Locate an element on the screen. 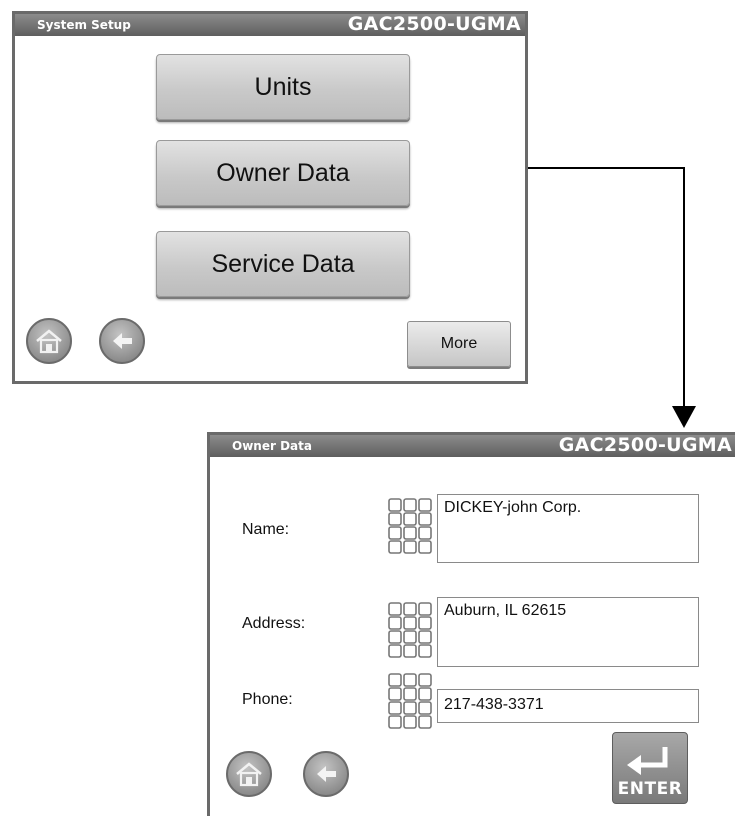 This screenshot has width=735, height=816. phone-field: 217-438-3371 is located at coordinates (568, 706).